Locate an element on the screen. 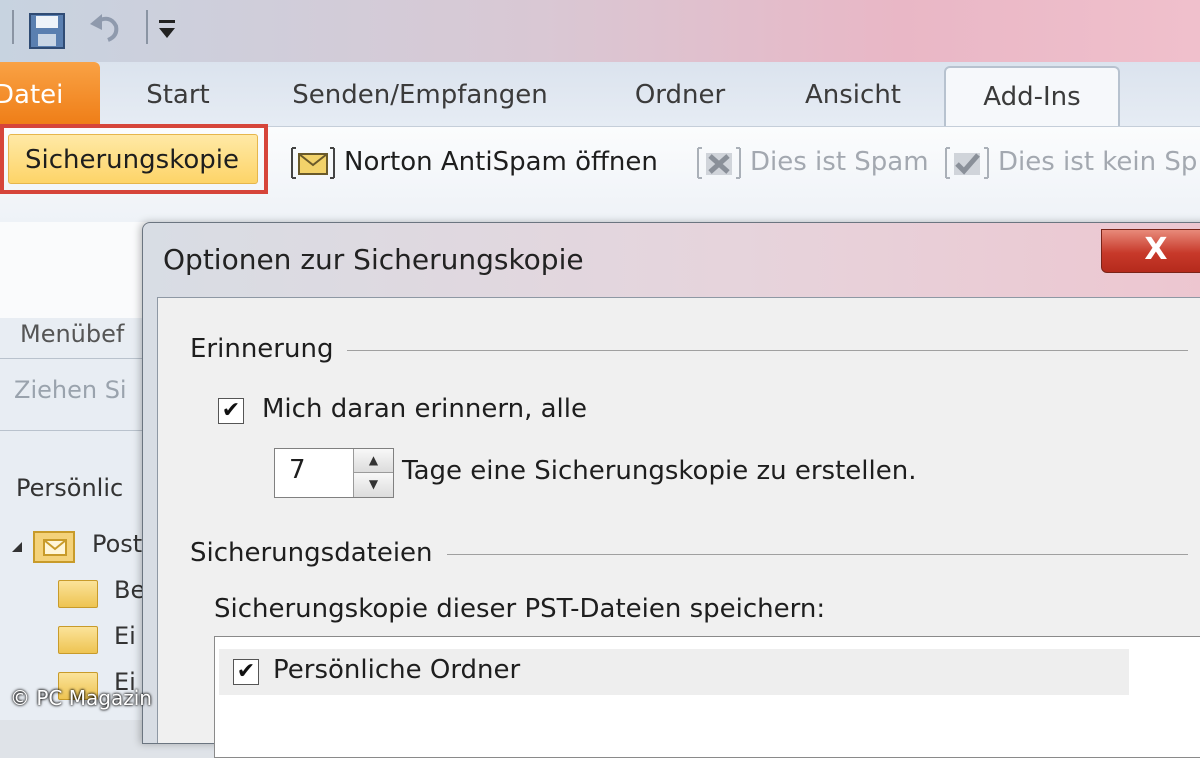  tab-ordner: Ordner is located at coordinates (680, 94).